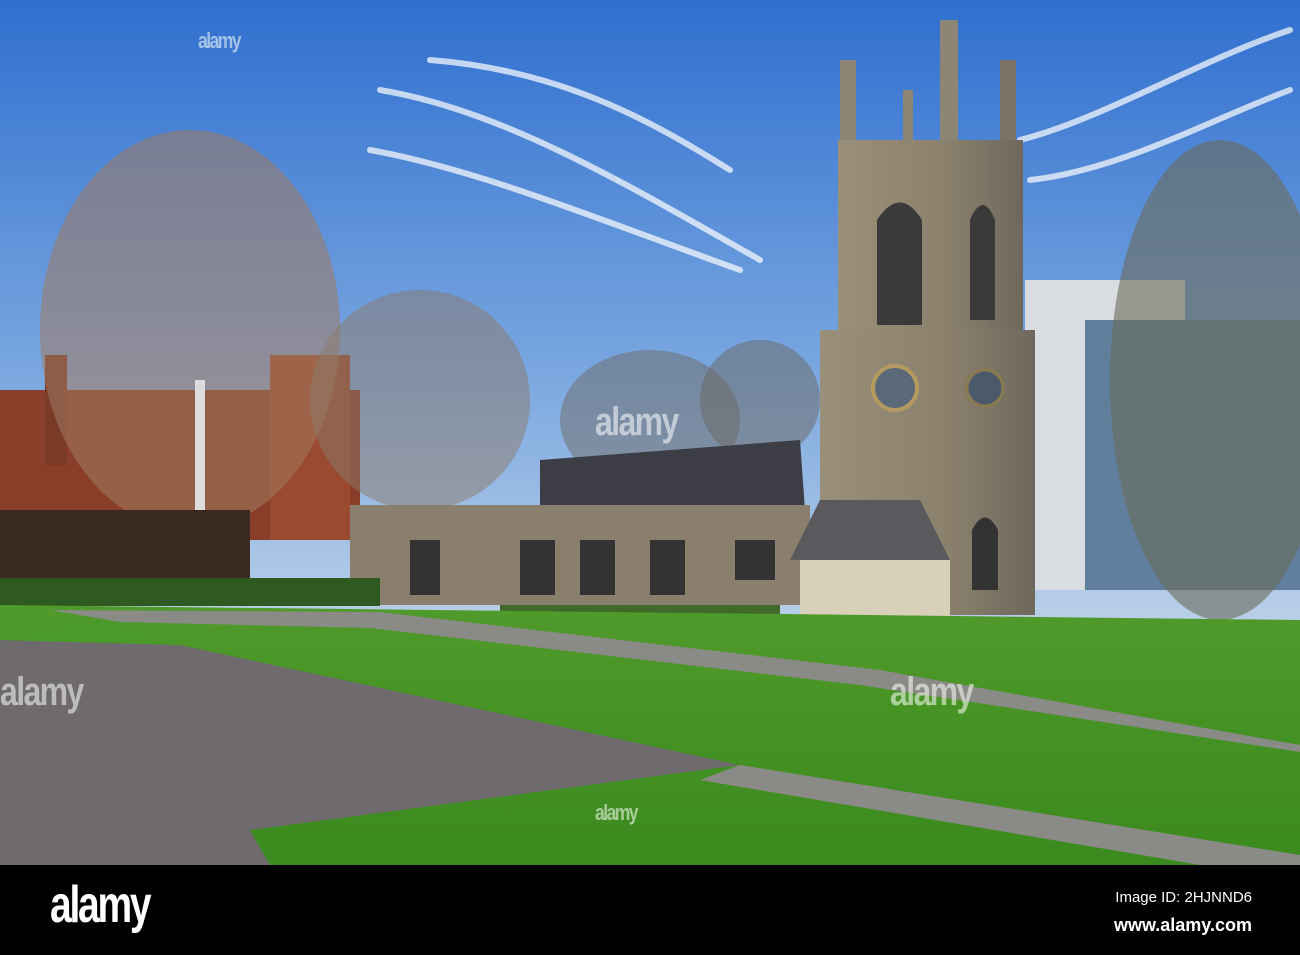 This screenshot has height=955, width=1300. I want to click on website-link: www.alamy.com, so click(1183, 925).